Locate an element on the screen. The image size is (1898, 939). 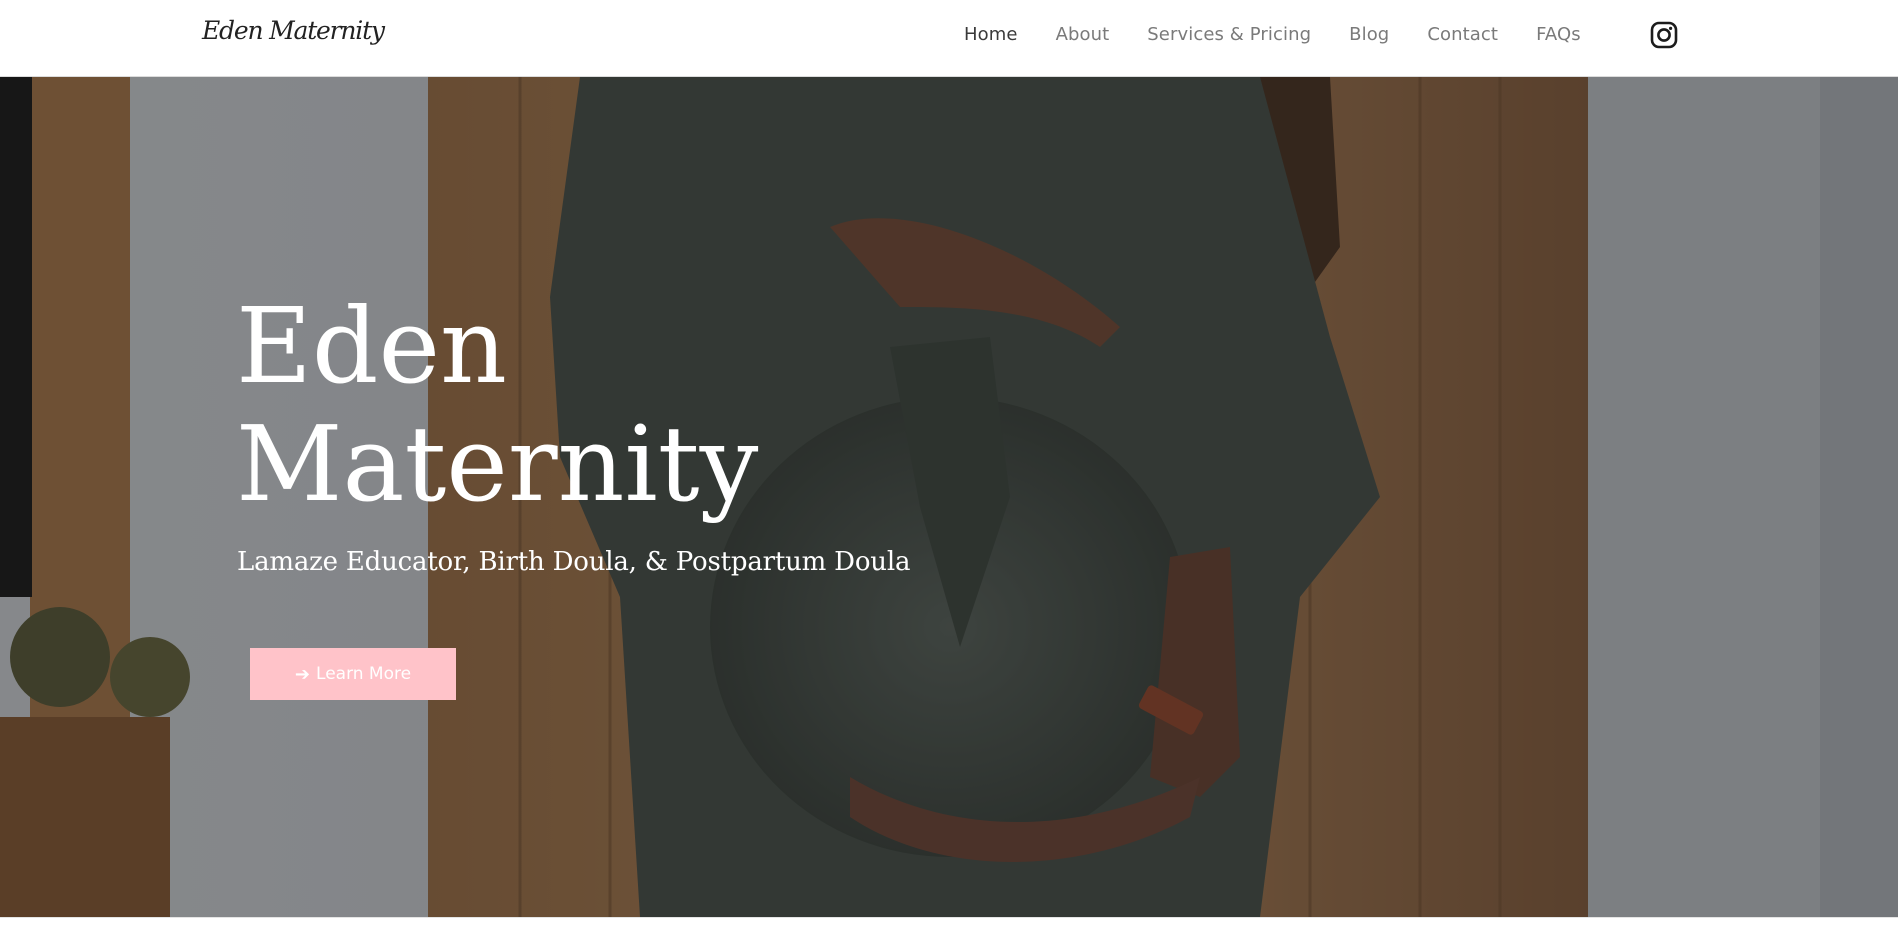
hero-title: Eden Maternity is located at coordinates (546, 405).